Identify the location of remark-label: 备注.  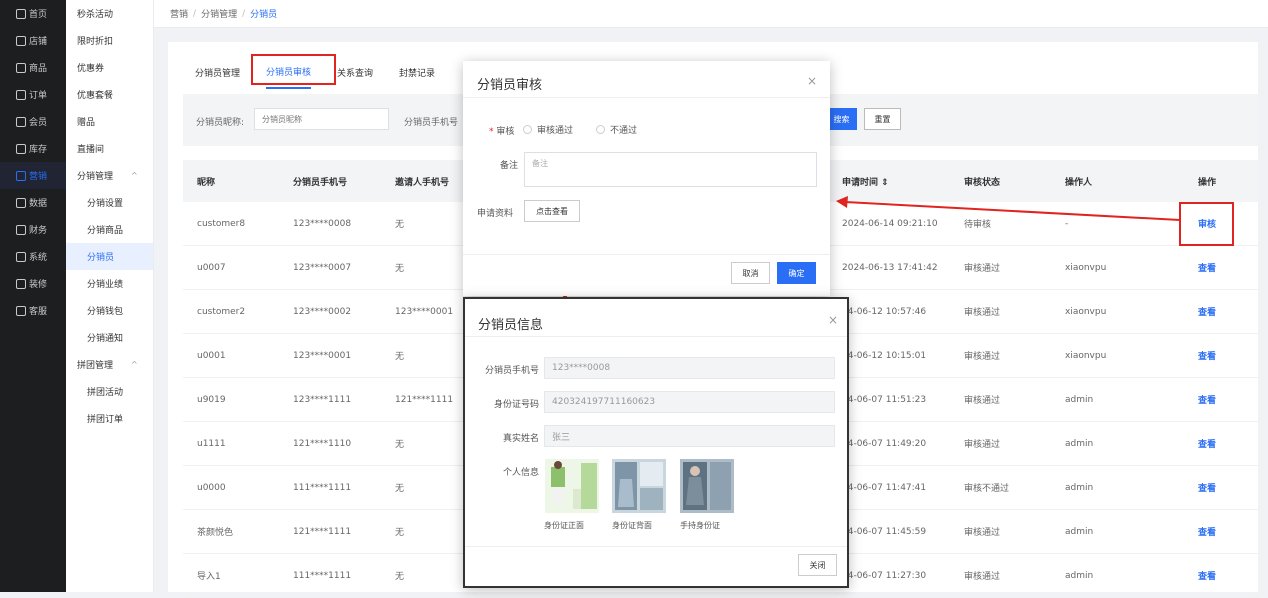
(509, 166).